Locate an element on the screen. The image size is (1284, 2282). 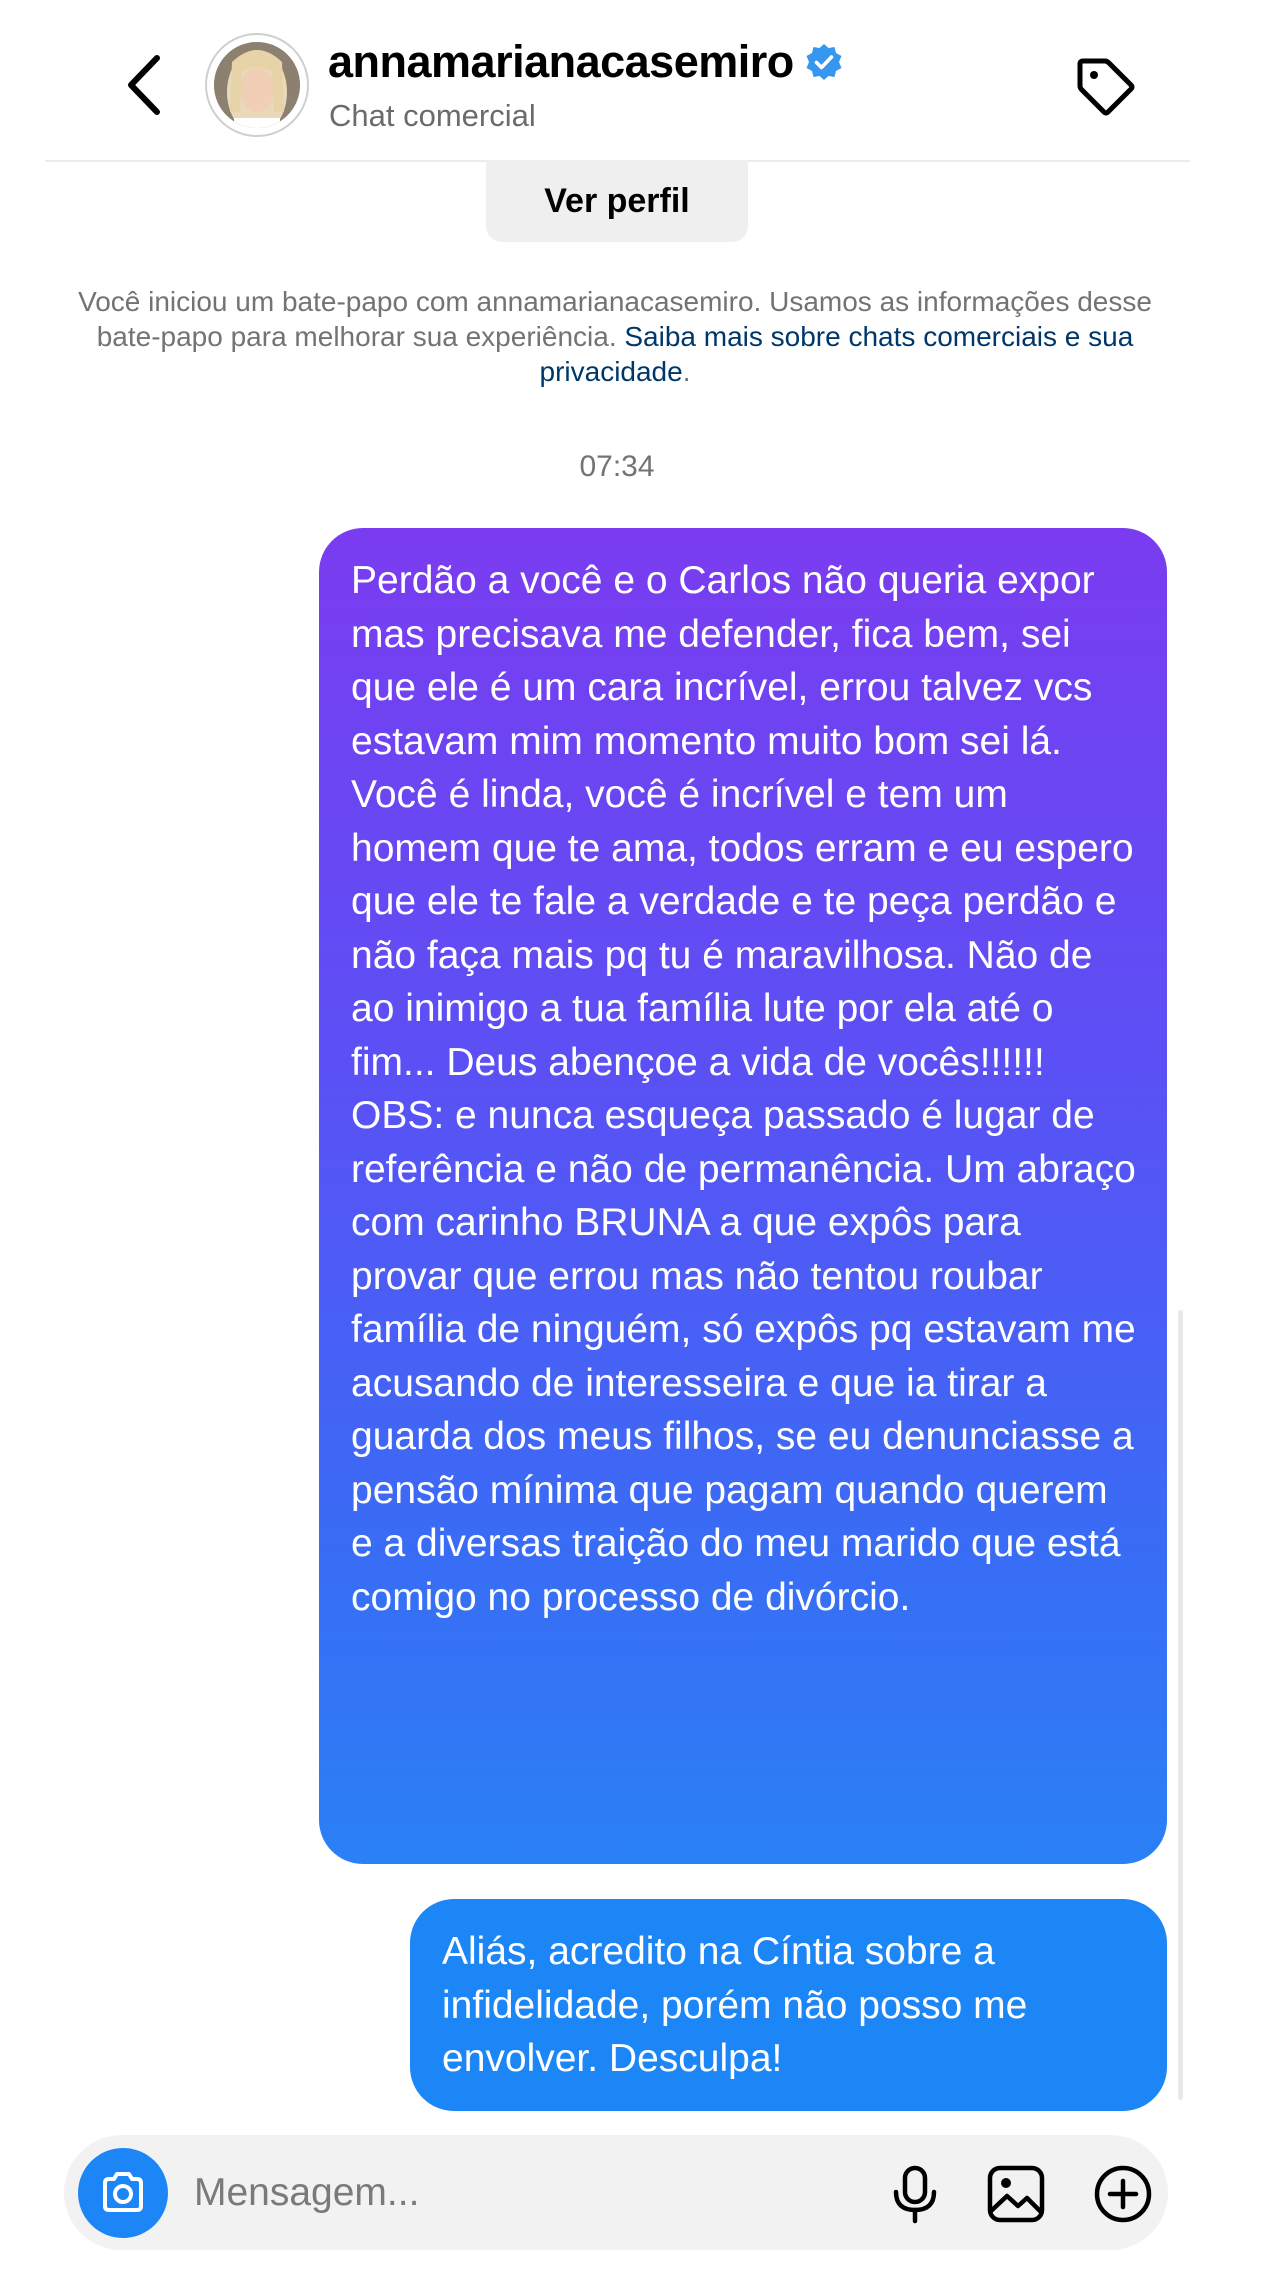
image-icon is located at coordinates (1016, 2194).